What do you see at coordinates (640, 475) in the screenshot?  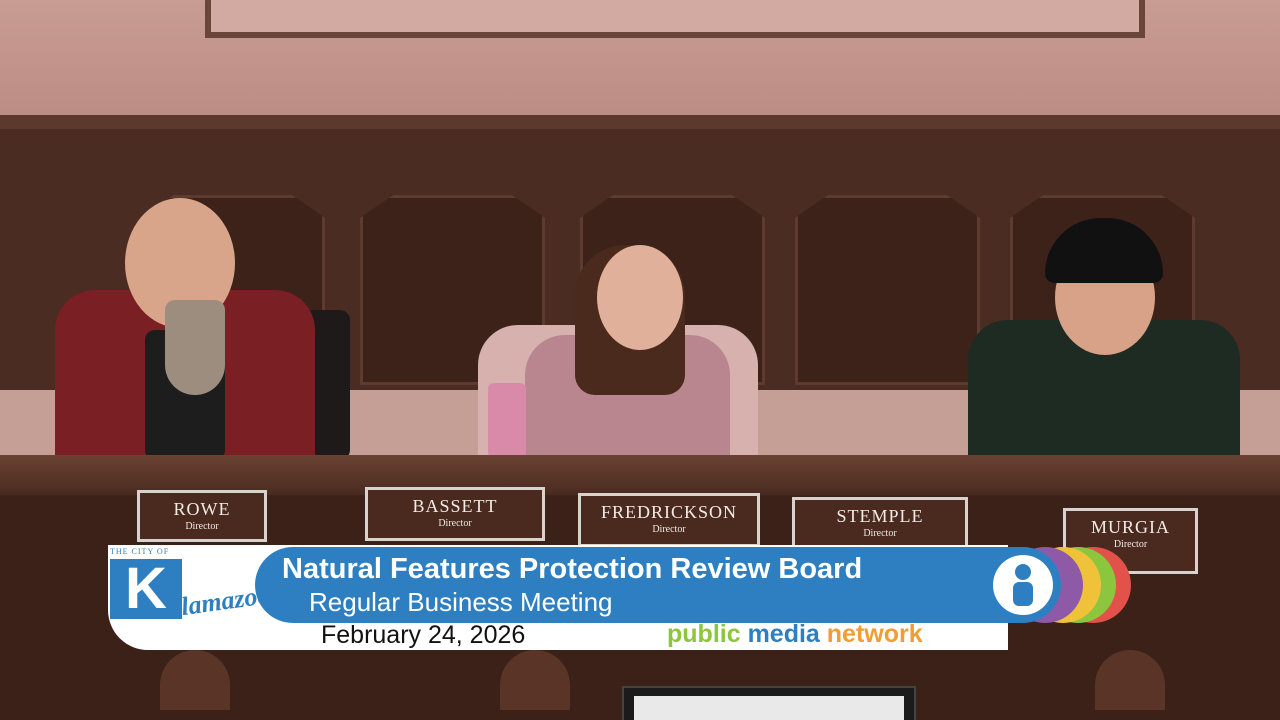 I see `desk-top` at bounding box center [640, 475].